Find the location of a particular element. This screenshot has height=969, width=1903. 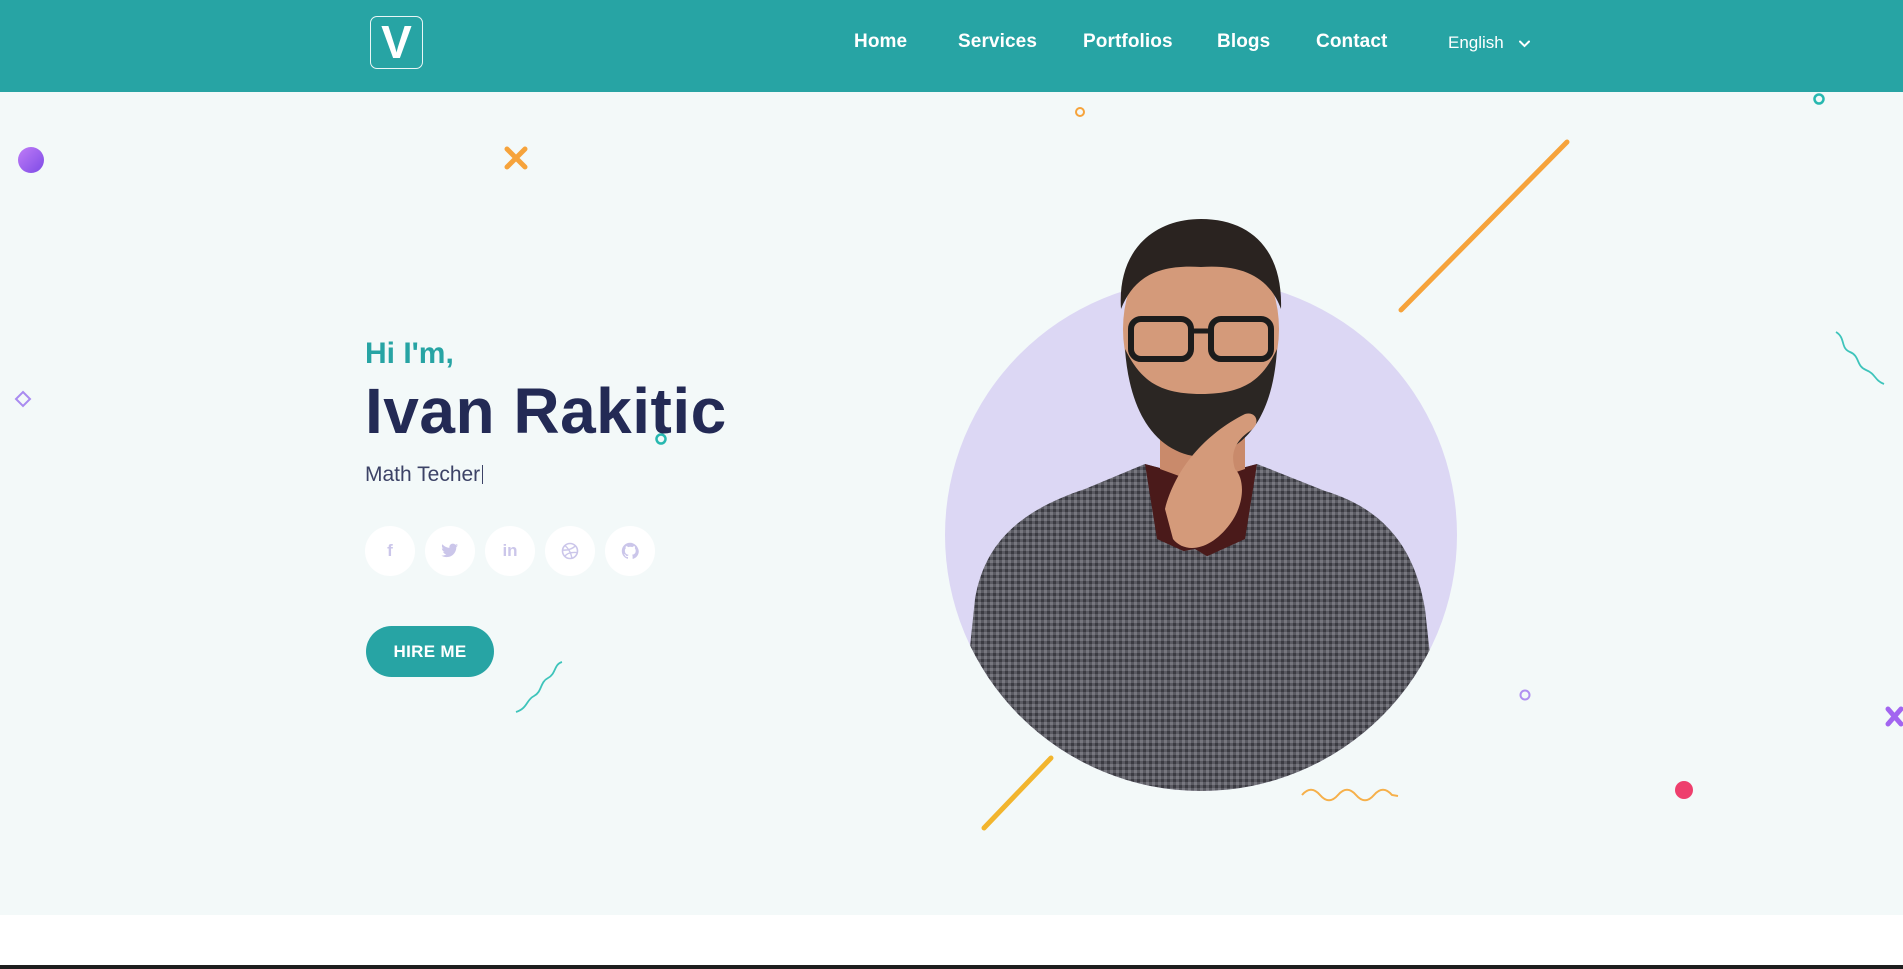

chevron-down-icon is located at coordinates (1524, 44).